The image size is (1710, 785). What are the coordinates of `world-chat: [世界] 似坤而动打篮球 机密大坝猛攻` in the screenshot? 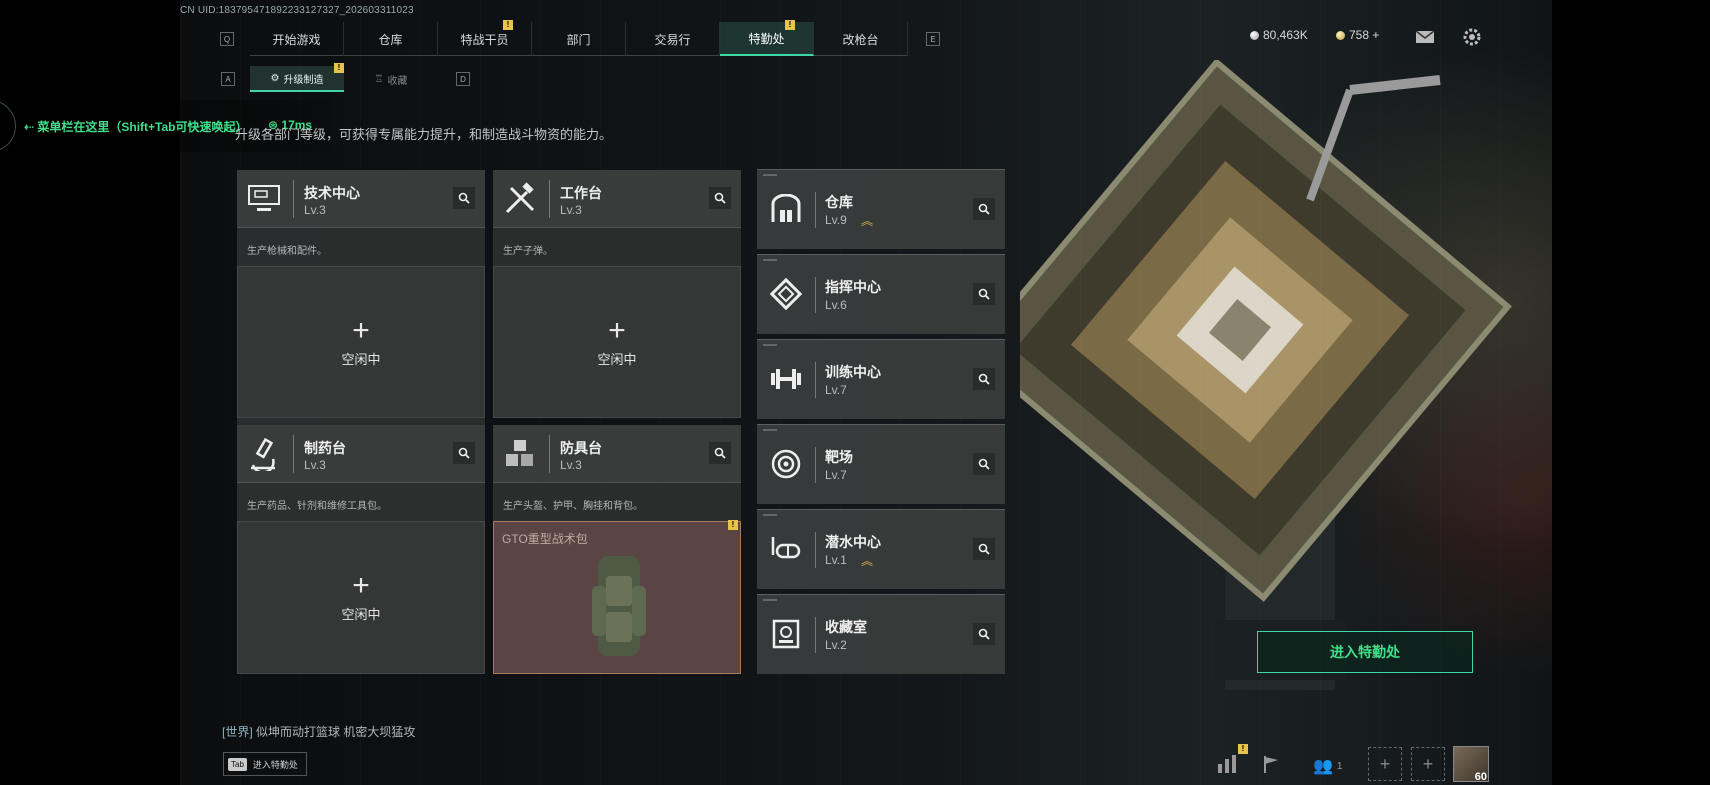 It's located at (318, 731).